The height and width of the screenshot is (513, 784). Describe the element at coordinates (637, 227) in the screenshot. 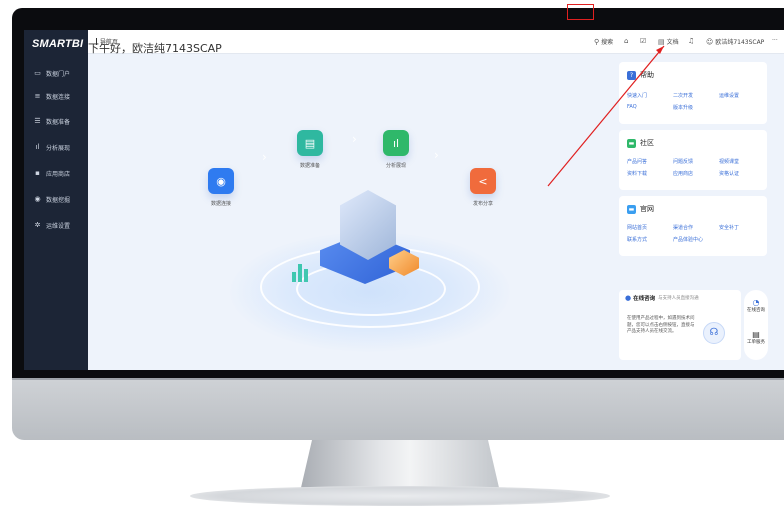

I see `website-link: 网站首页` at that location.